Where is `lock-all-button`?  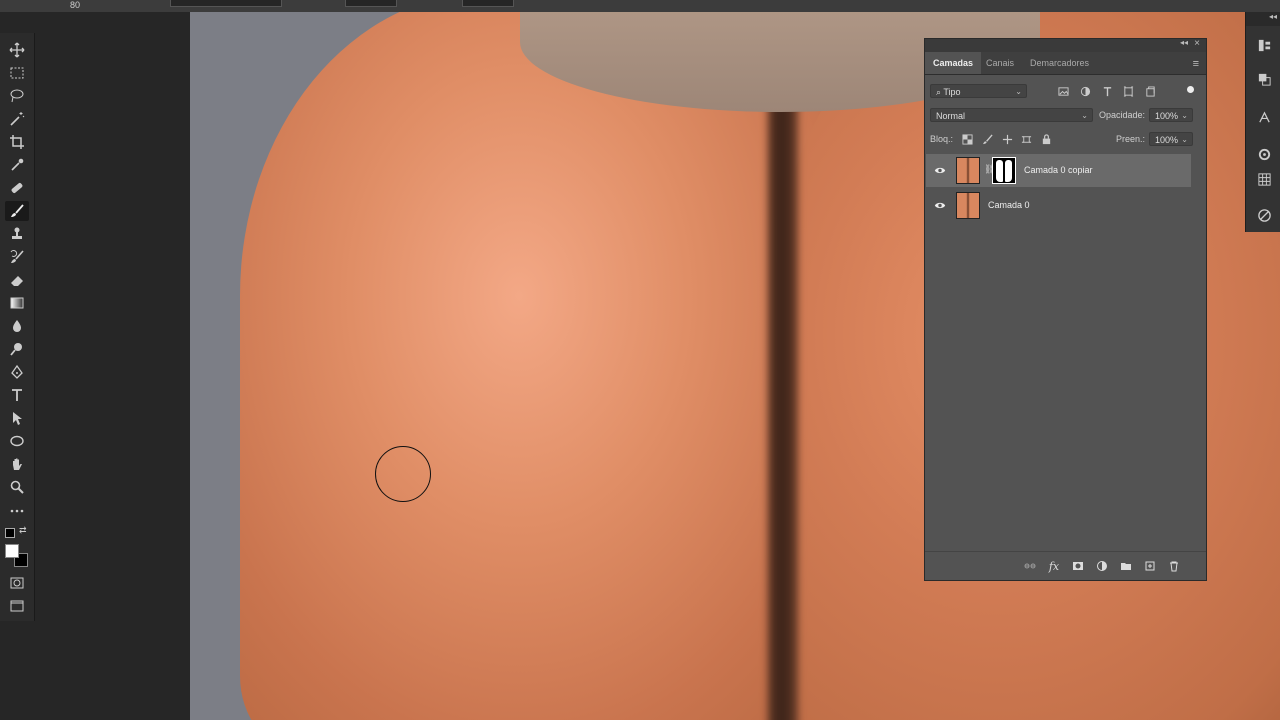 lock-all-button is located at coordinates (1046, 139).